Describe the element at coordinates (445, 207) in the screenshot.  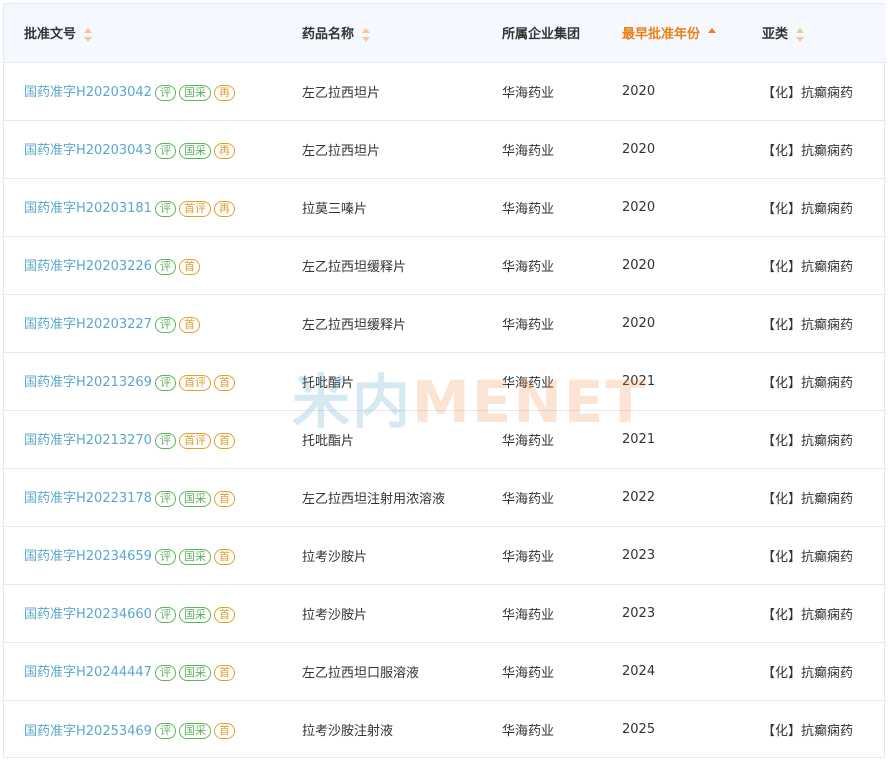
I see `table-row: 国药准字H20203181 评首评再拉莫三嗪片 华海药业 2020 【化】抗癫痫药` at that location.